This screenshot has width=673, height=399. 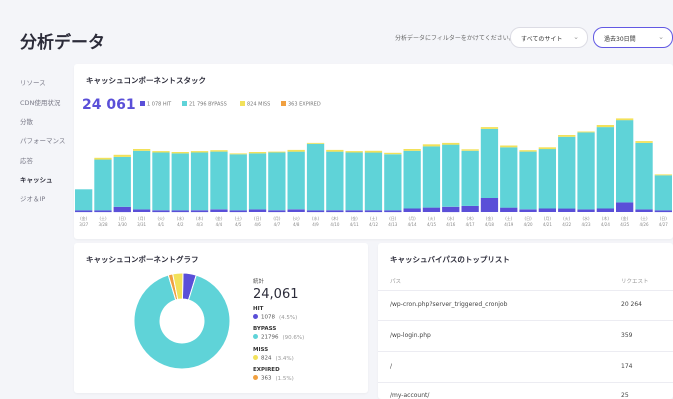 I want to click on sidebar-item-dispersion: 分散, so click(x=26, y=121).